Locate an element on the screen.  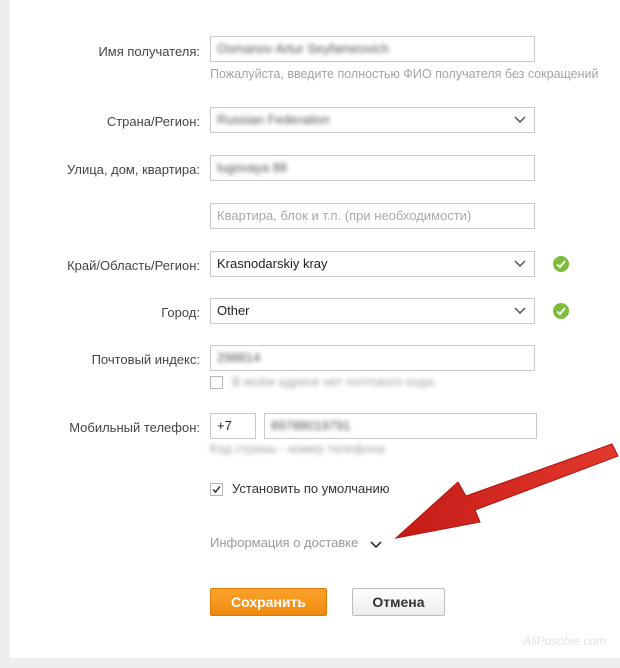
phone-country-code: +7 is located at coordinates (224, 425).